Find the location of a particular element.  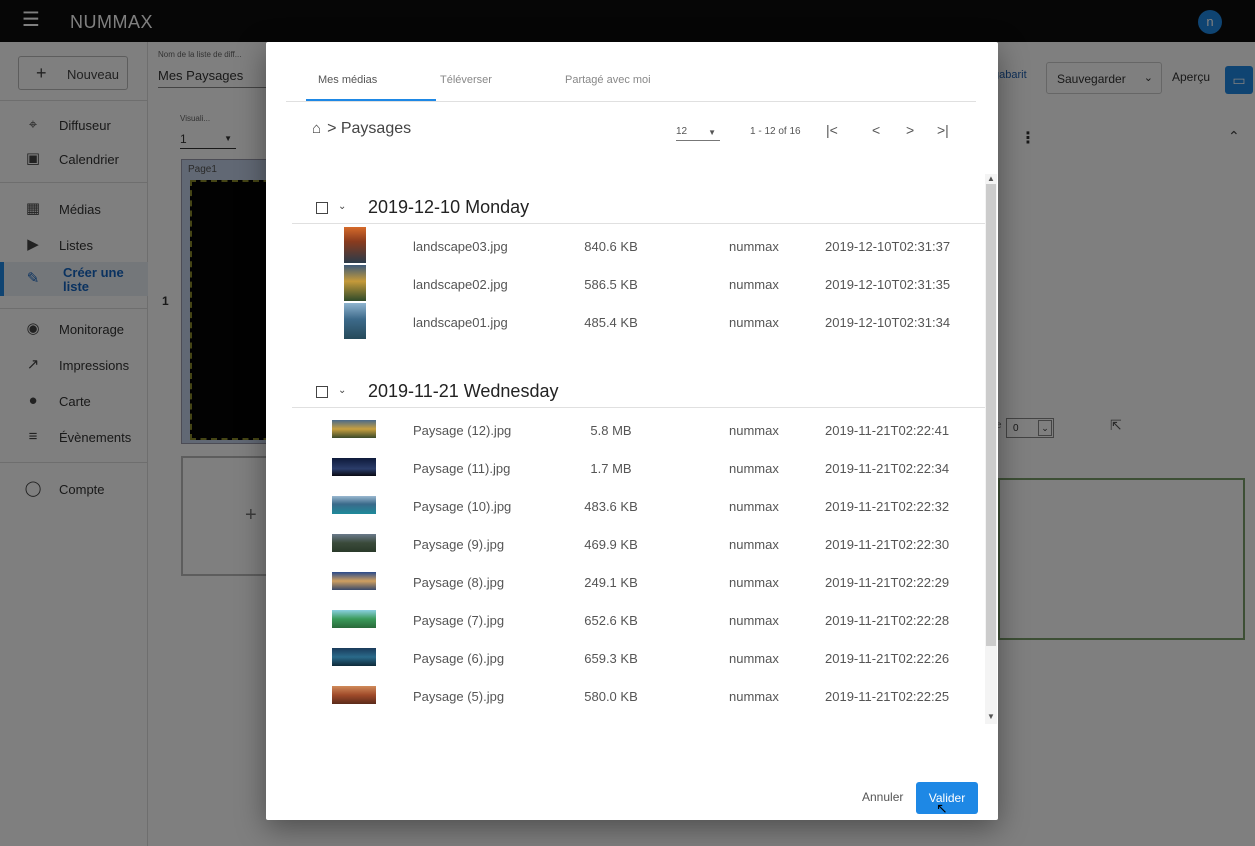

scroll-up-icon: ▲ is located at coordinates (991, 178).